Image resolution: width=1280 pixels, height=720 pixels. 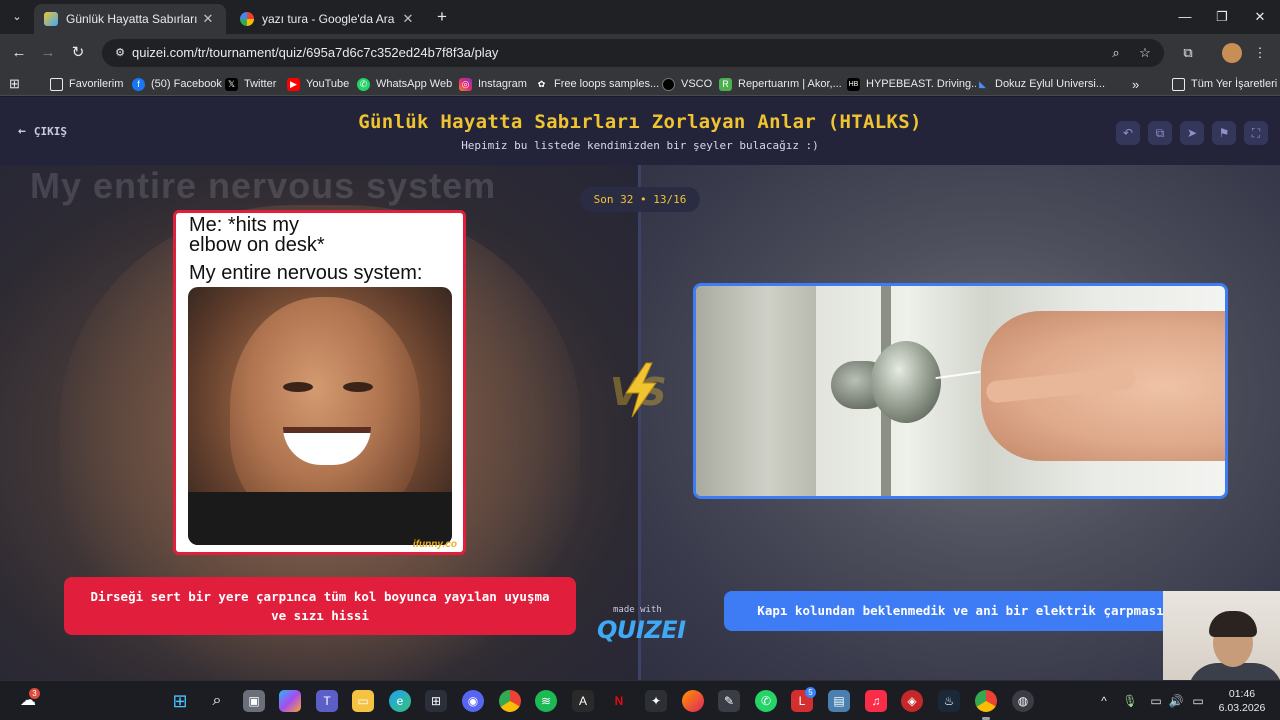 What do you see at coordinates (546, 701) in the screenshot?
I see `spotify-icon: ≋` at bounding box center [546, 701].